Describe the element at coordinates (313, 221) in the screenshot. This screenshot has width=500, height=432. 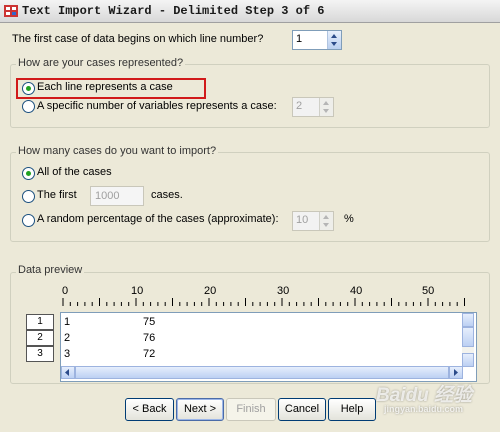
I see `random-percentage-spinner: 10` at that location.